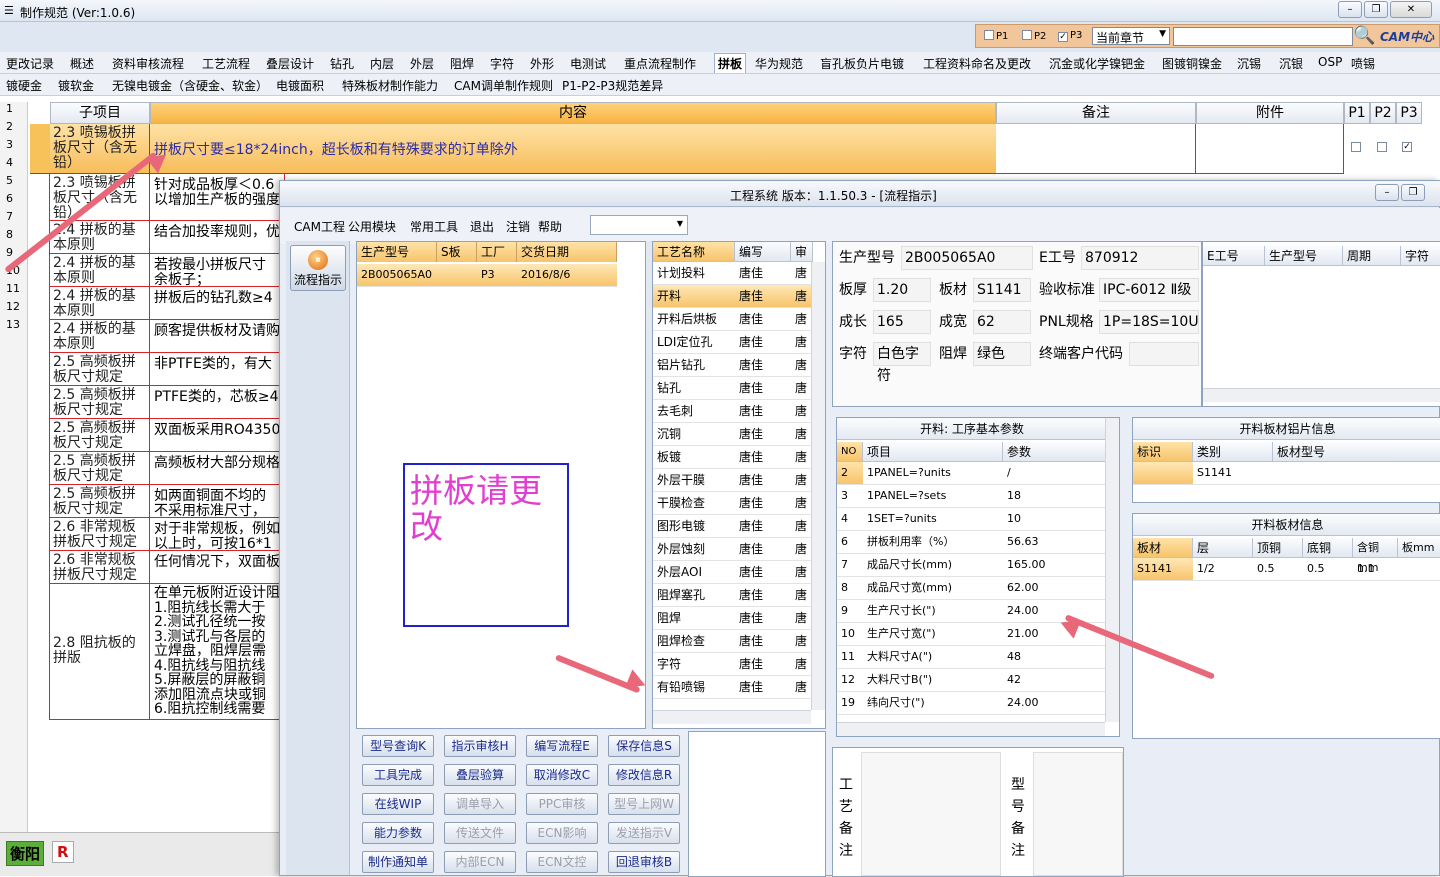 The width and height of the screenshot is (1440, 877). I want to click on grid-content: 高频板材大部分规格, so click(217, 468).